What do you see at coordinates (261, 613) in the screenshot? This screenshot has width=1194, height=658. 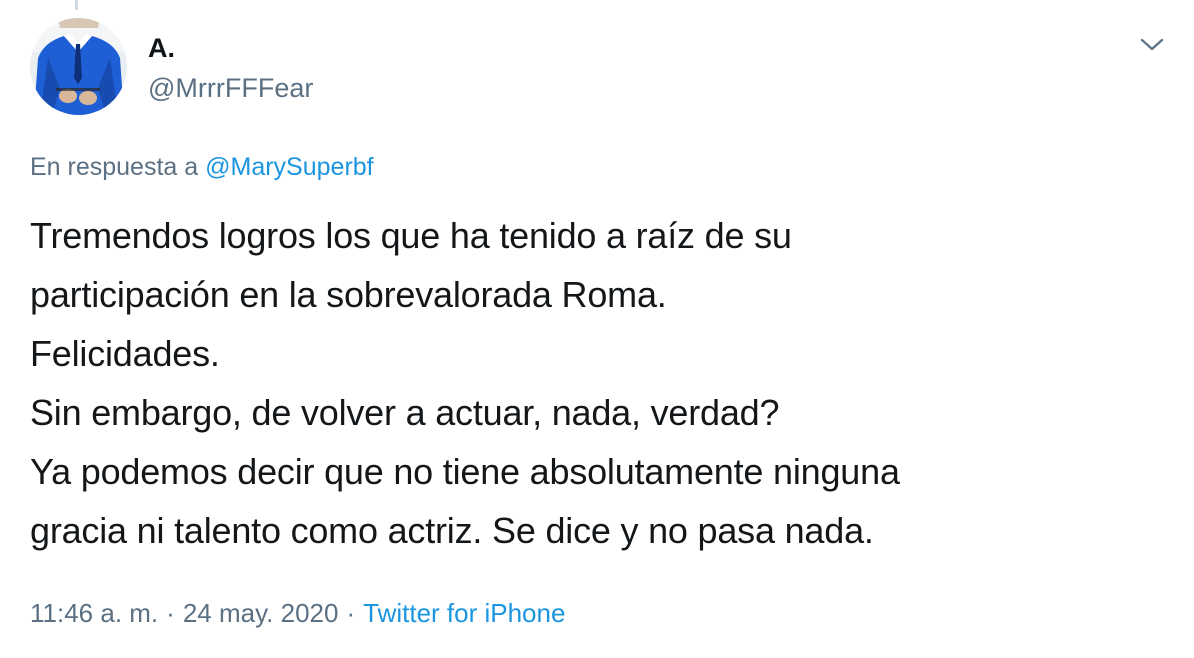 I see `tweet-date-link: 24 may. 2020` at bounding box center [261, 613].